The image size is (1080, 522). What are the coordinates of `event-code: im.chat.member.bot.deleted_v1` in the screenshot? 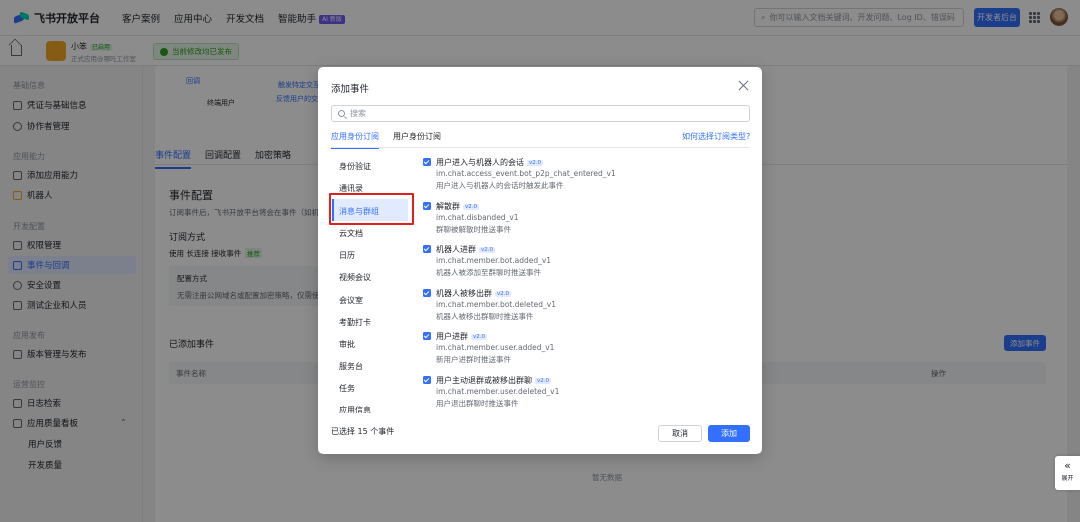 It's located at (496, 304).